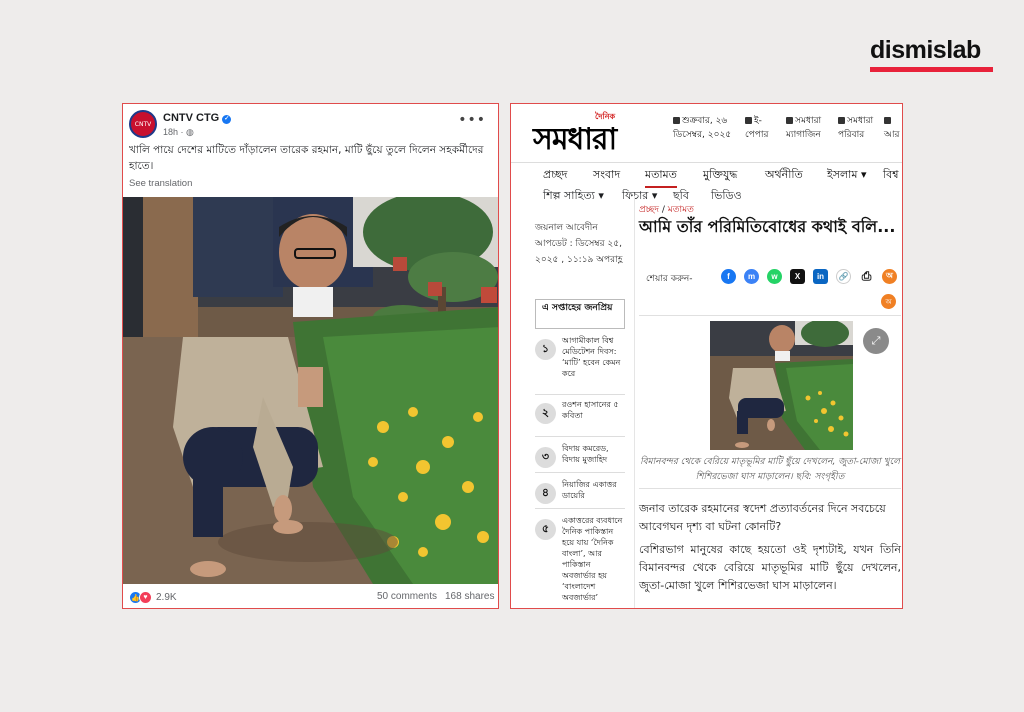 The image size is (1024, 712). I want to click on nav-economy: অর্থনীতি, so click(784, 175).